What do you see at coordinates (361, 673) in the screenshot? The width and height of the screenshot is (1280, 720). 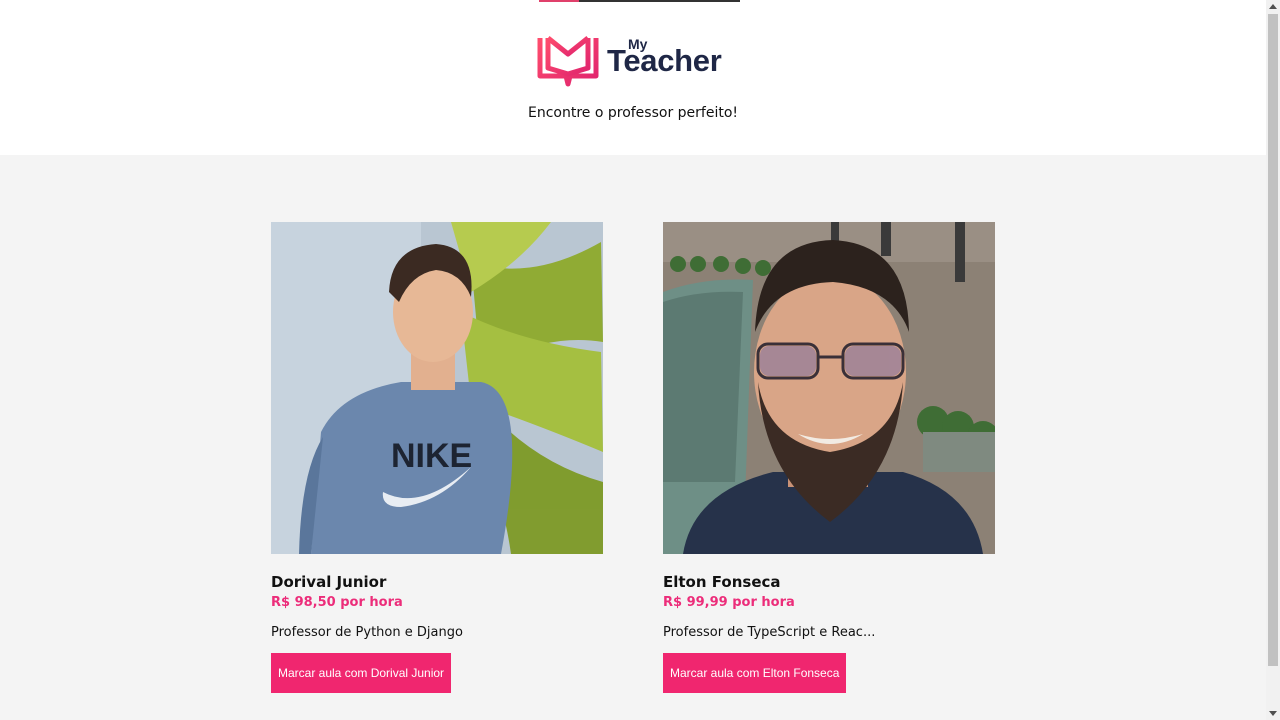 I see `book-class-button: Marcar aula com Dorival Junior` at bounding box center [361, 673].